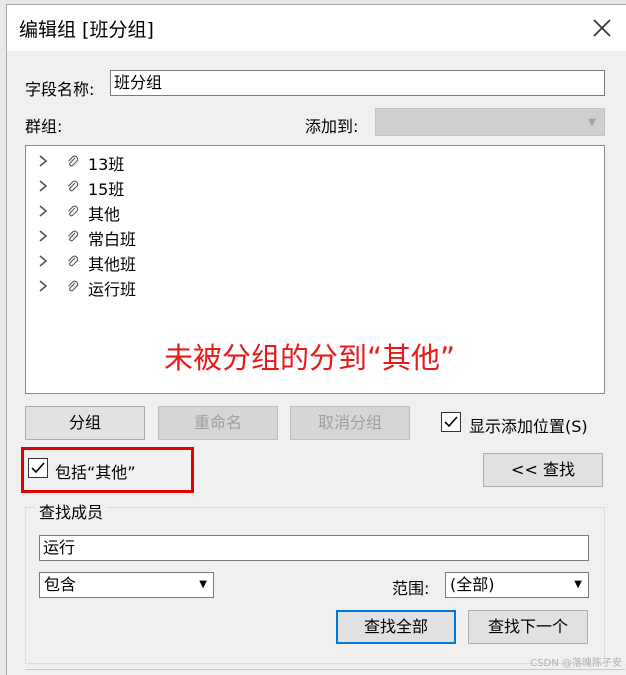 This screenshot has width=626, height=675. Describe the element at coordinates (112, 264) in the screenshot. I see `tree-item-label: 其他班` at that location.